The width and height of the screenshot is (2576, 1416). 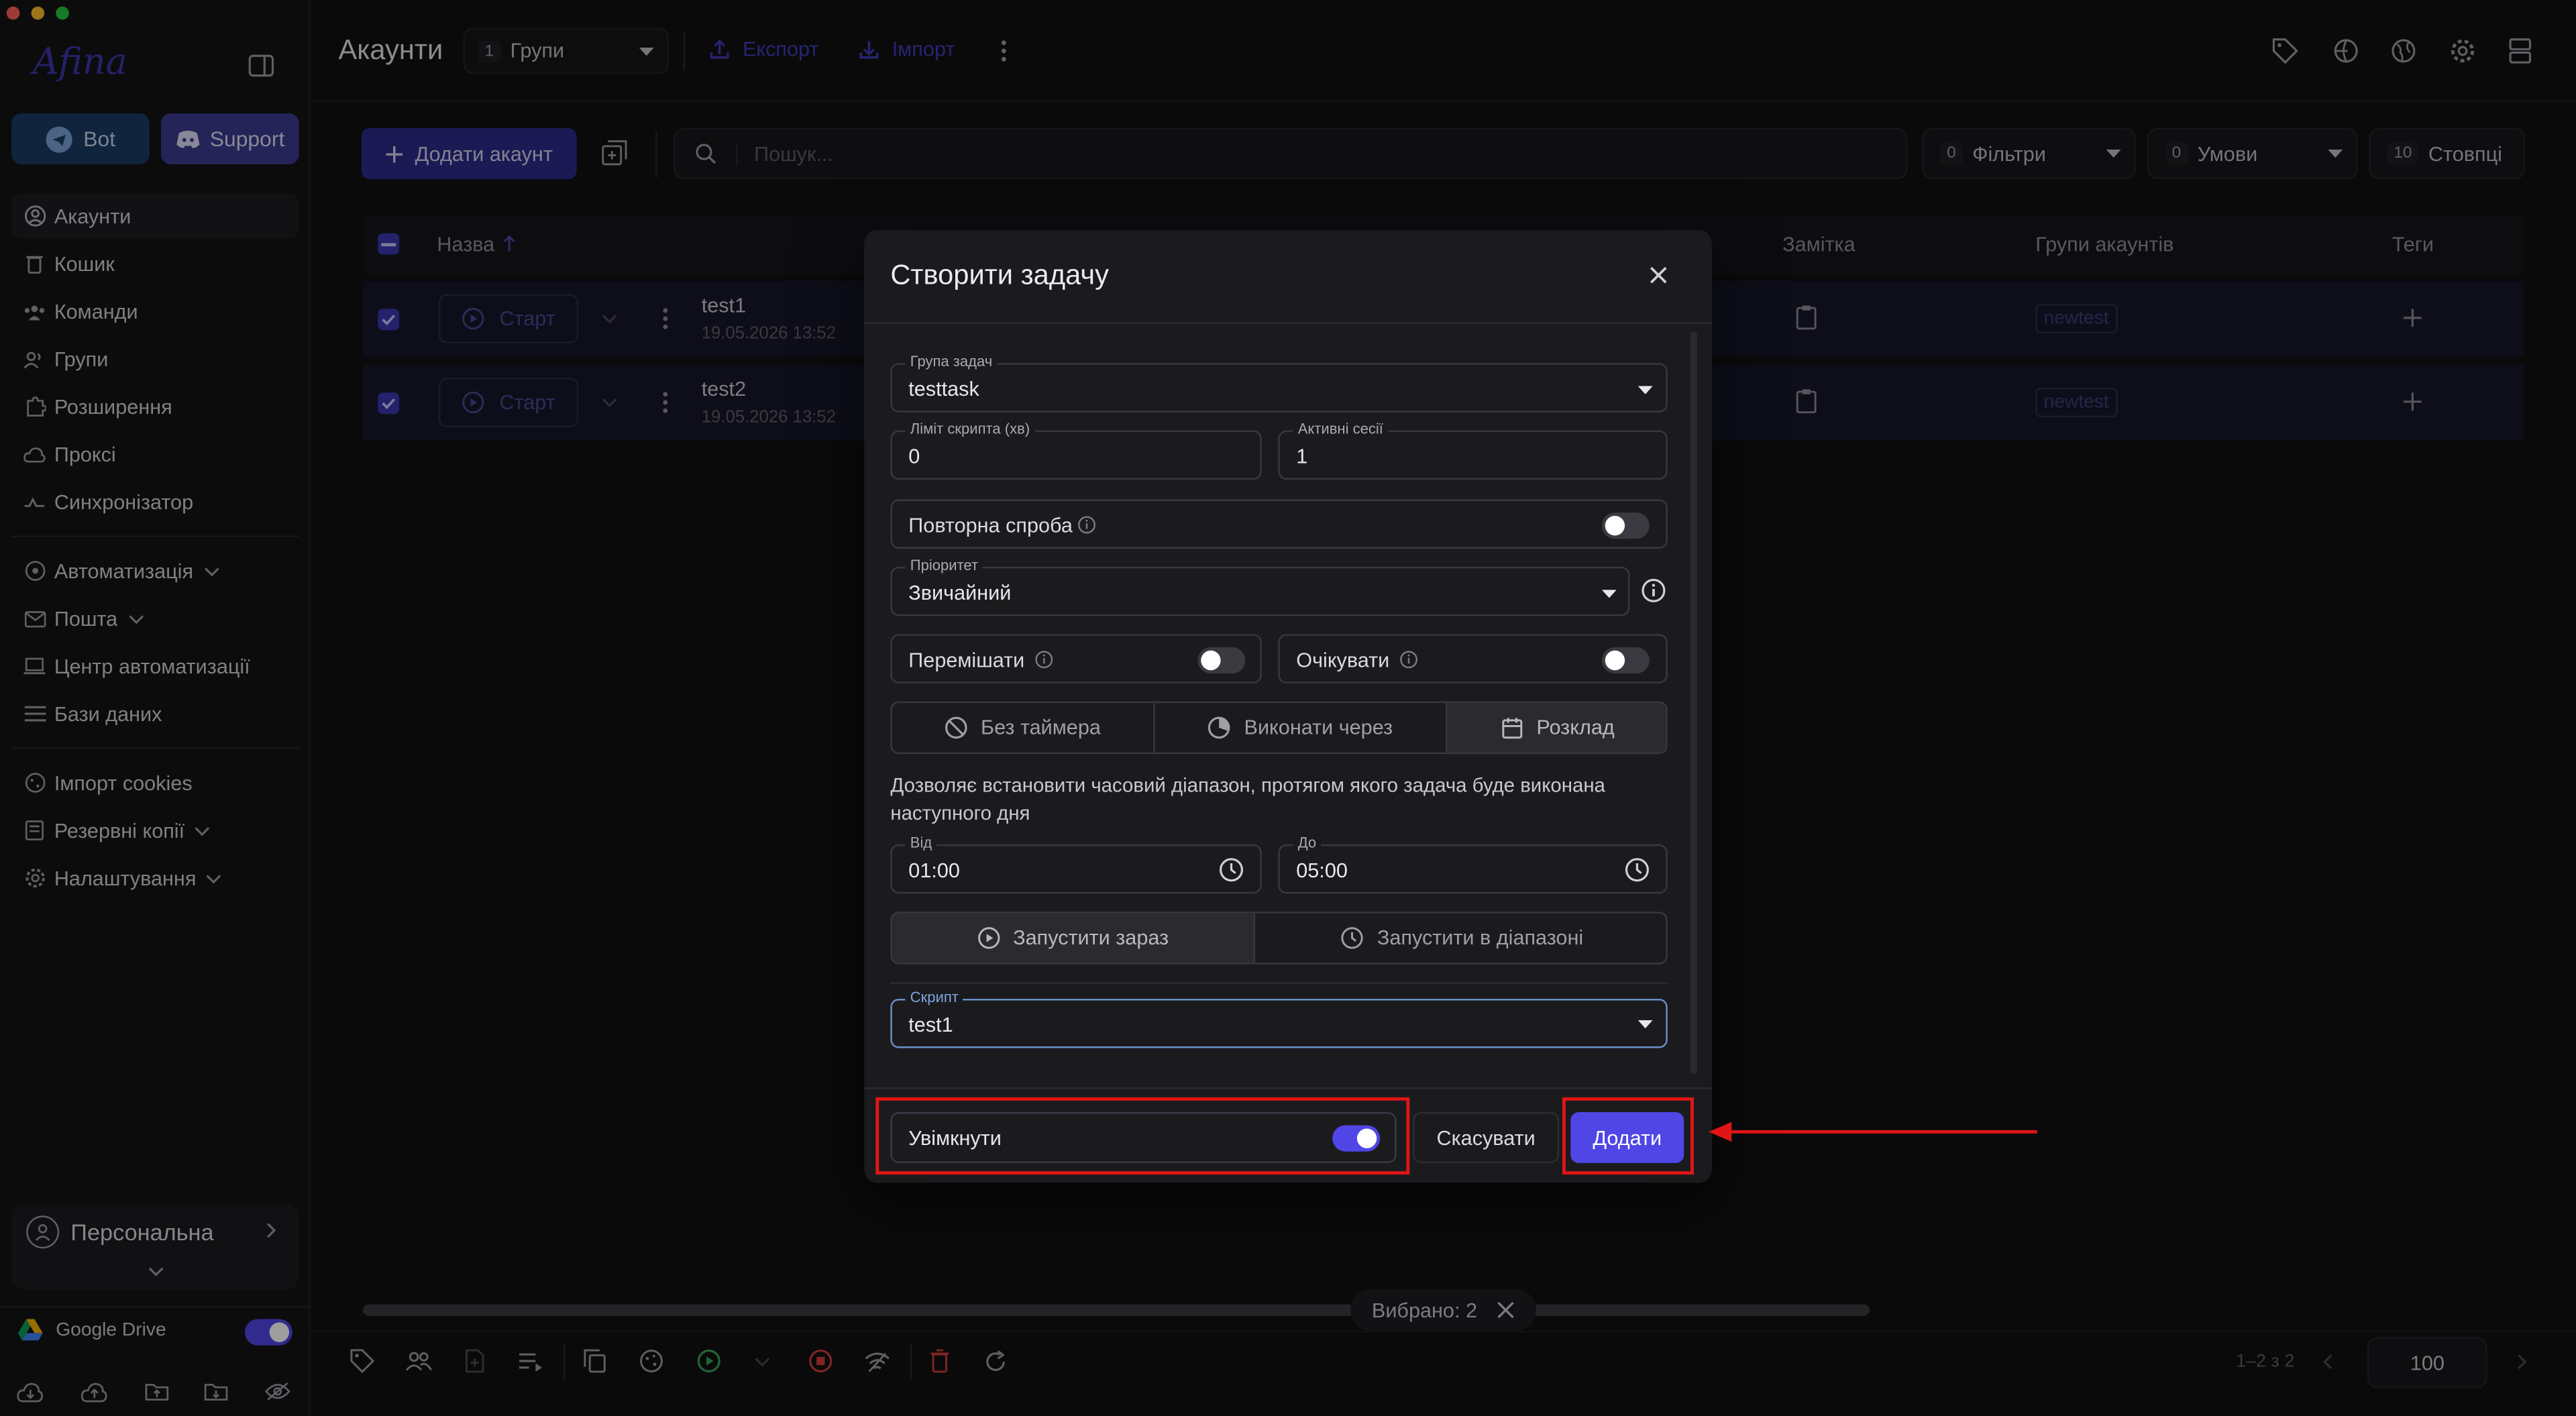 What do you see at coordinates (1322, 871) in the screenshot?
I see `time-to-value: 05:00` at bounding box center [1322, 871].